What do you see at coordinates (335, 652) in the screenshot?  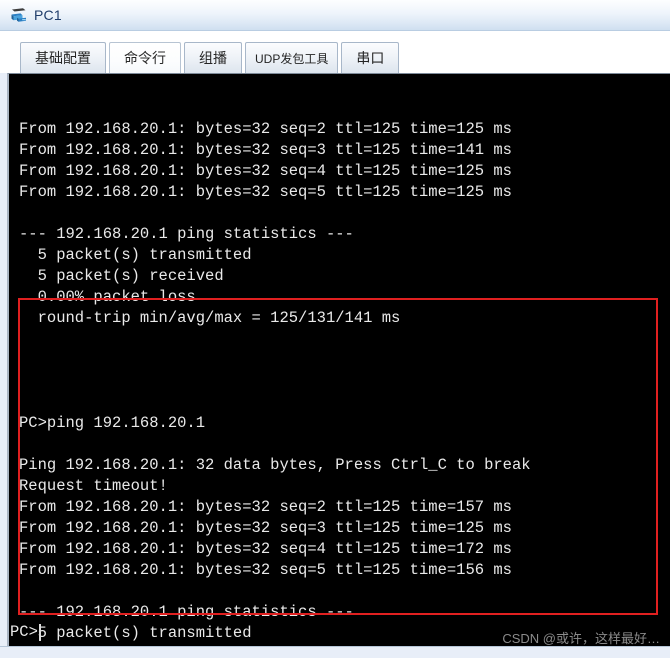 I see `window-bottom-bar` at bounding box center [335, 652].